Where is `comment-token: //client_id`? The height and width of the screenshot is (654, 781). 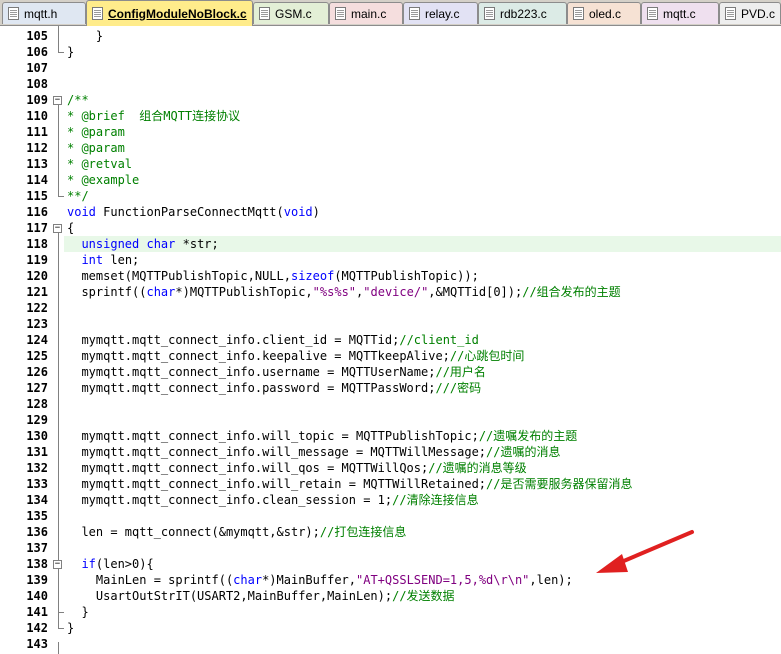
comment-token: //client_id is located at coordinates (439, 340).